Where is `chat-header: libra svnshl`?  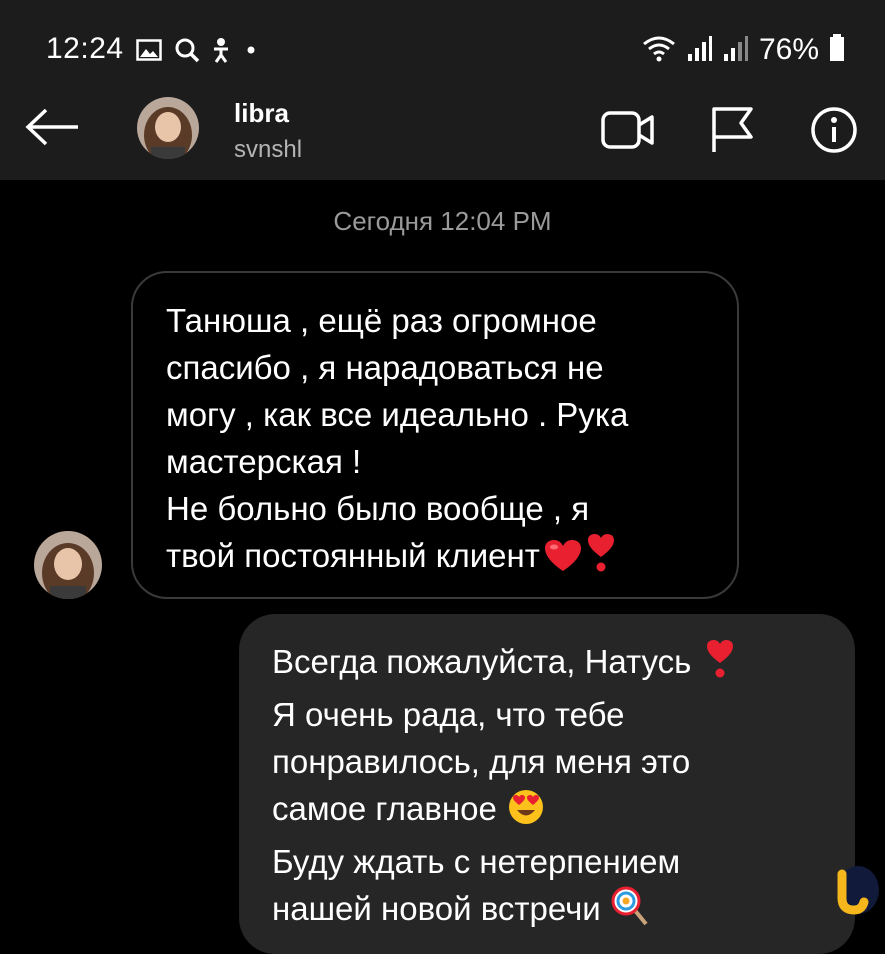 chat-header: libra svnshl is located at coordinates (442, 135).